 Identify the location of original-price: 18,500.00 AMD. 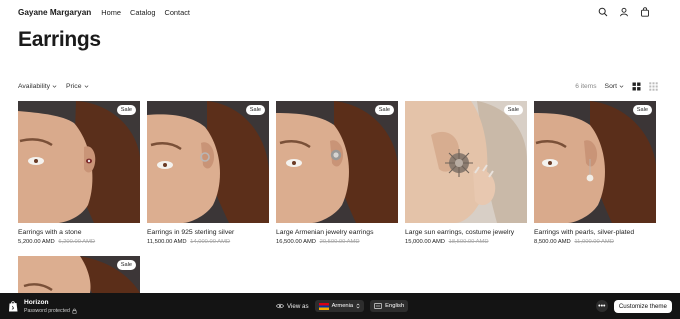
(468, 242).